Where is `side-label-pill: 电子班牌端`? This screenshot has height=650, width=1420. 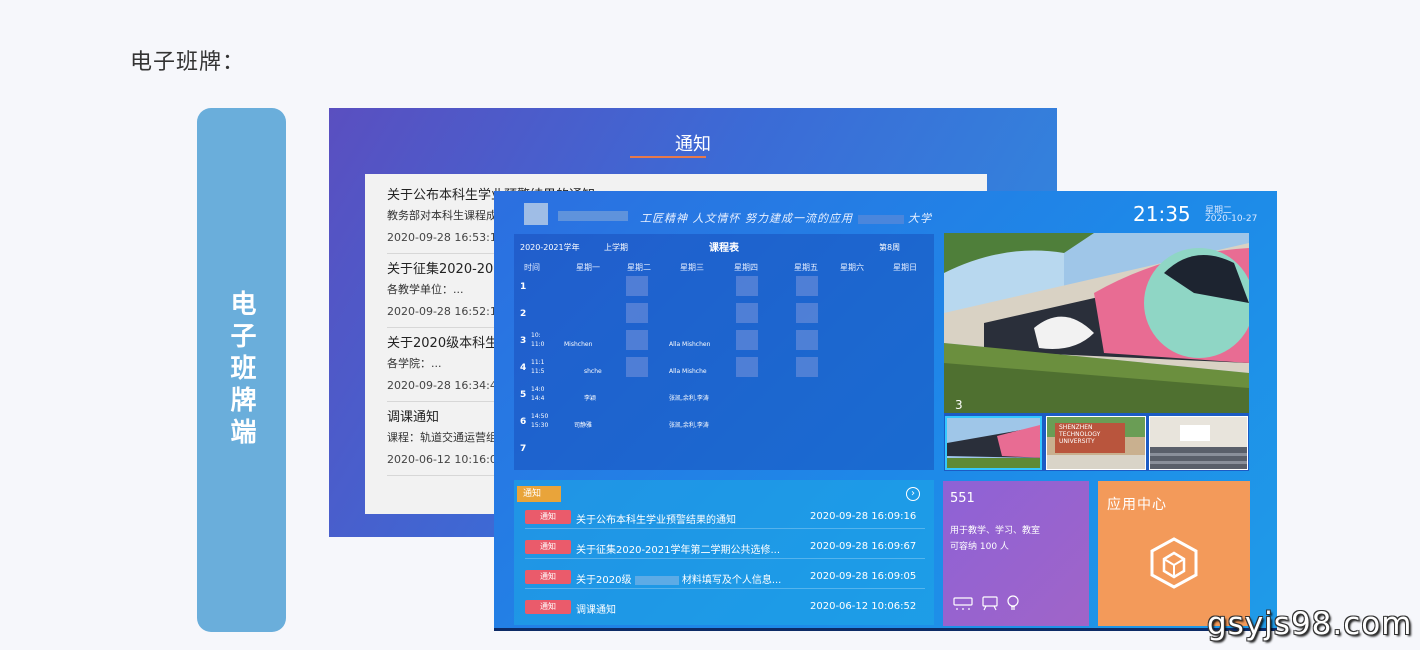 side-label-pill: 电子班牌端 is located at coordinates (241, 370).